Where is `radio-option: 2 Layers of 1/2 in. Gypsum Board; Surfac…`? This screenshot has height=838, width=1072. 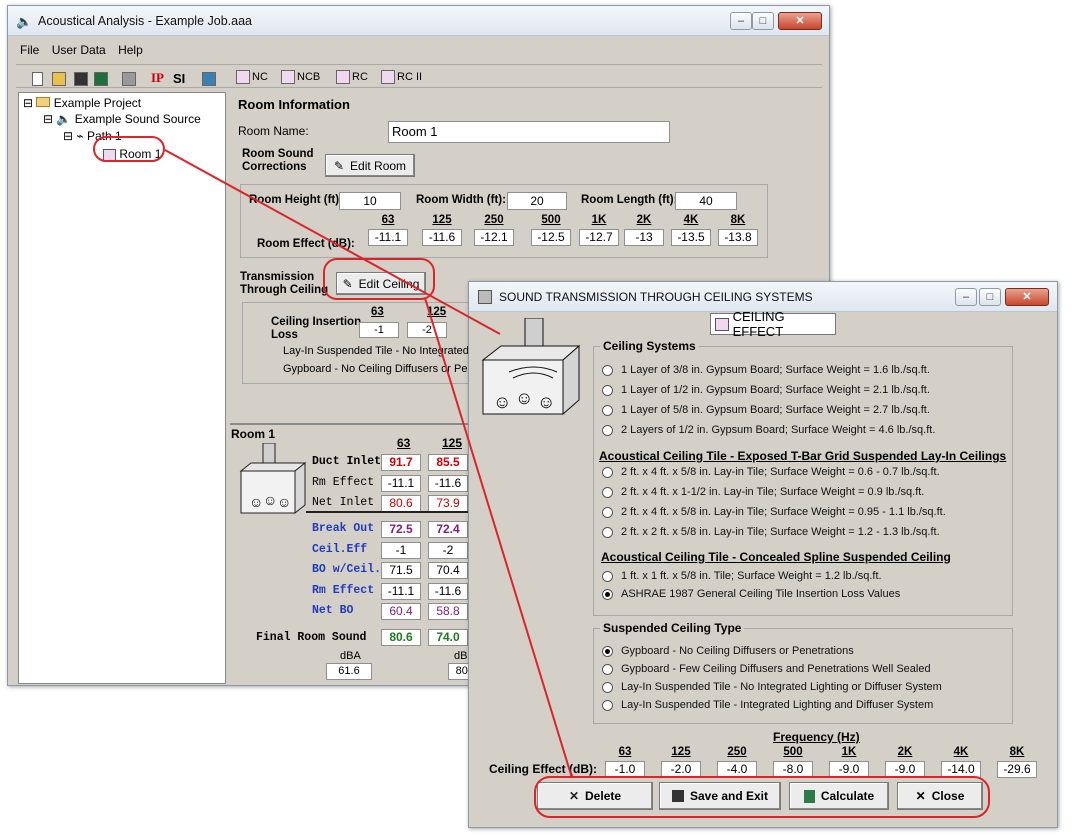 radio-option: 2 Layers of 1/2 in. Gypsum Board; Surfac… is located at coordinates (768, 430).